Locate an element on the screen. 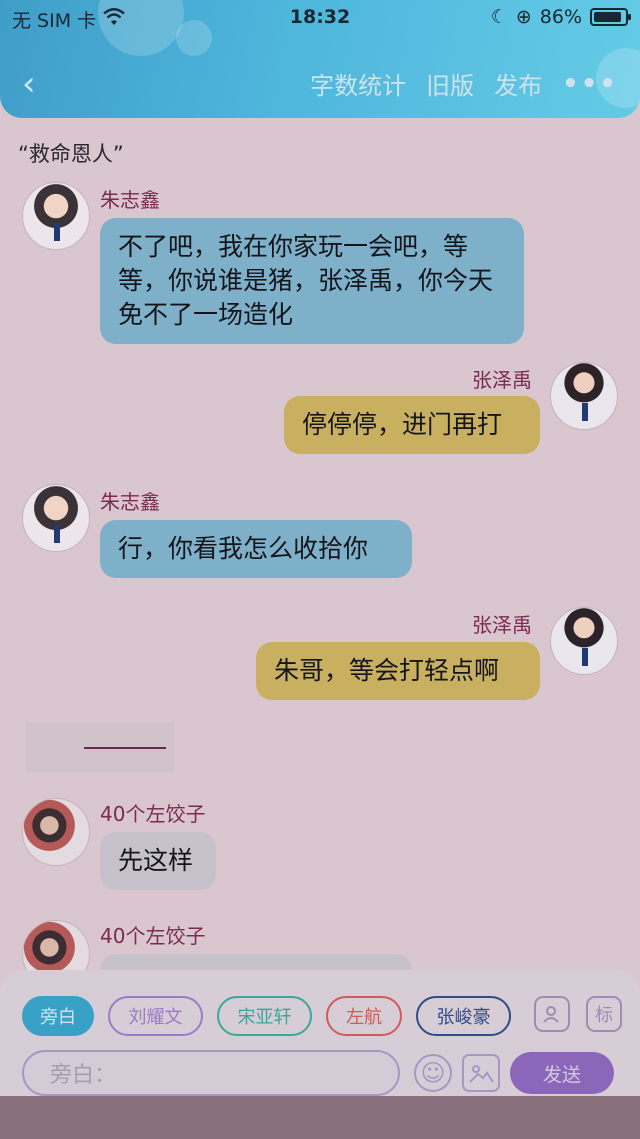 The image size is (640, 1139). add-role-icon is located at coordinates (552, 1014).